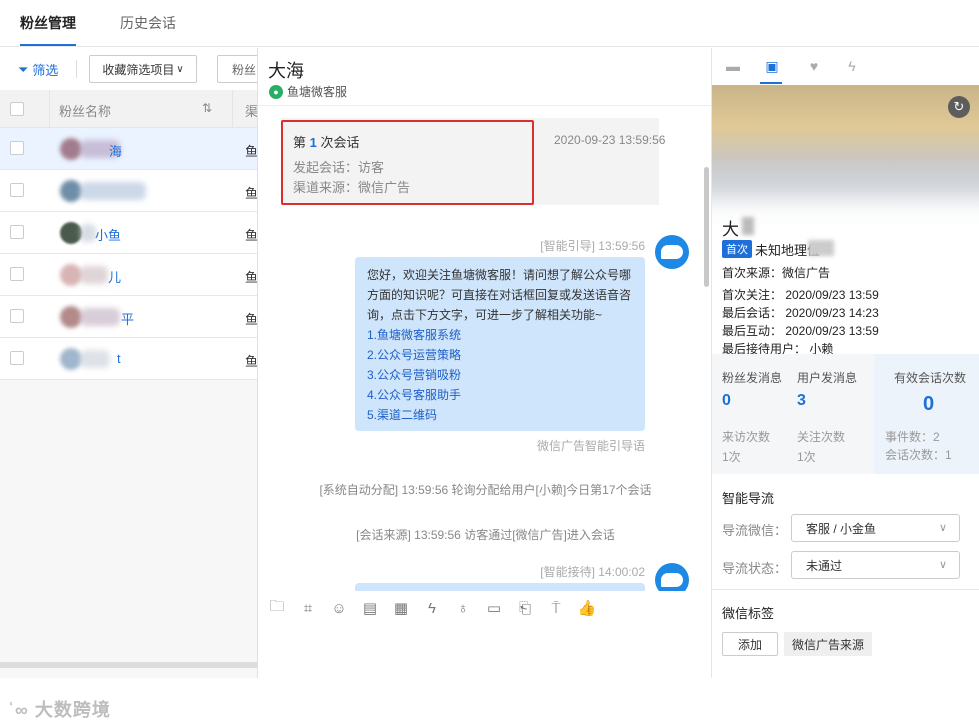 This screenshot has height=722, width=979. What do you see at coordinates (339, 167) in the screenshot?
I see `session-initiator: 发起会话：访客` at bounding box center [339, 167].